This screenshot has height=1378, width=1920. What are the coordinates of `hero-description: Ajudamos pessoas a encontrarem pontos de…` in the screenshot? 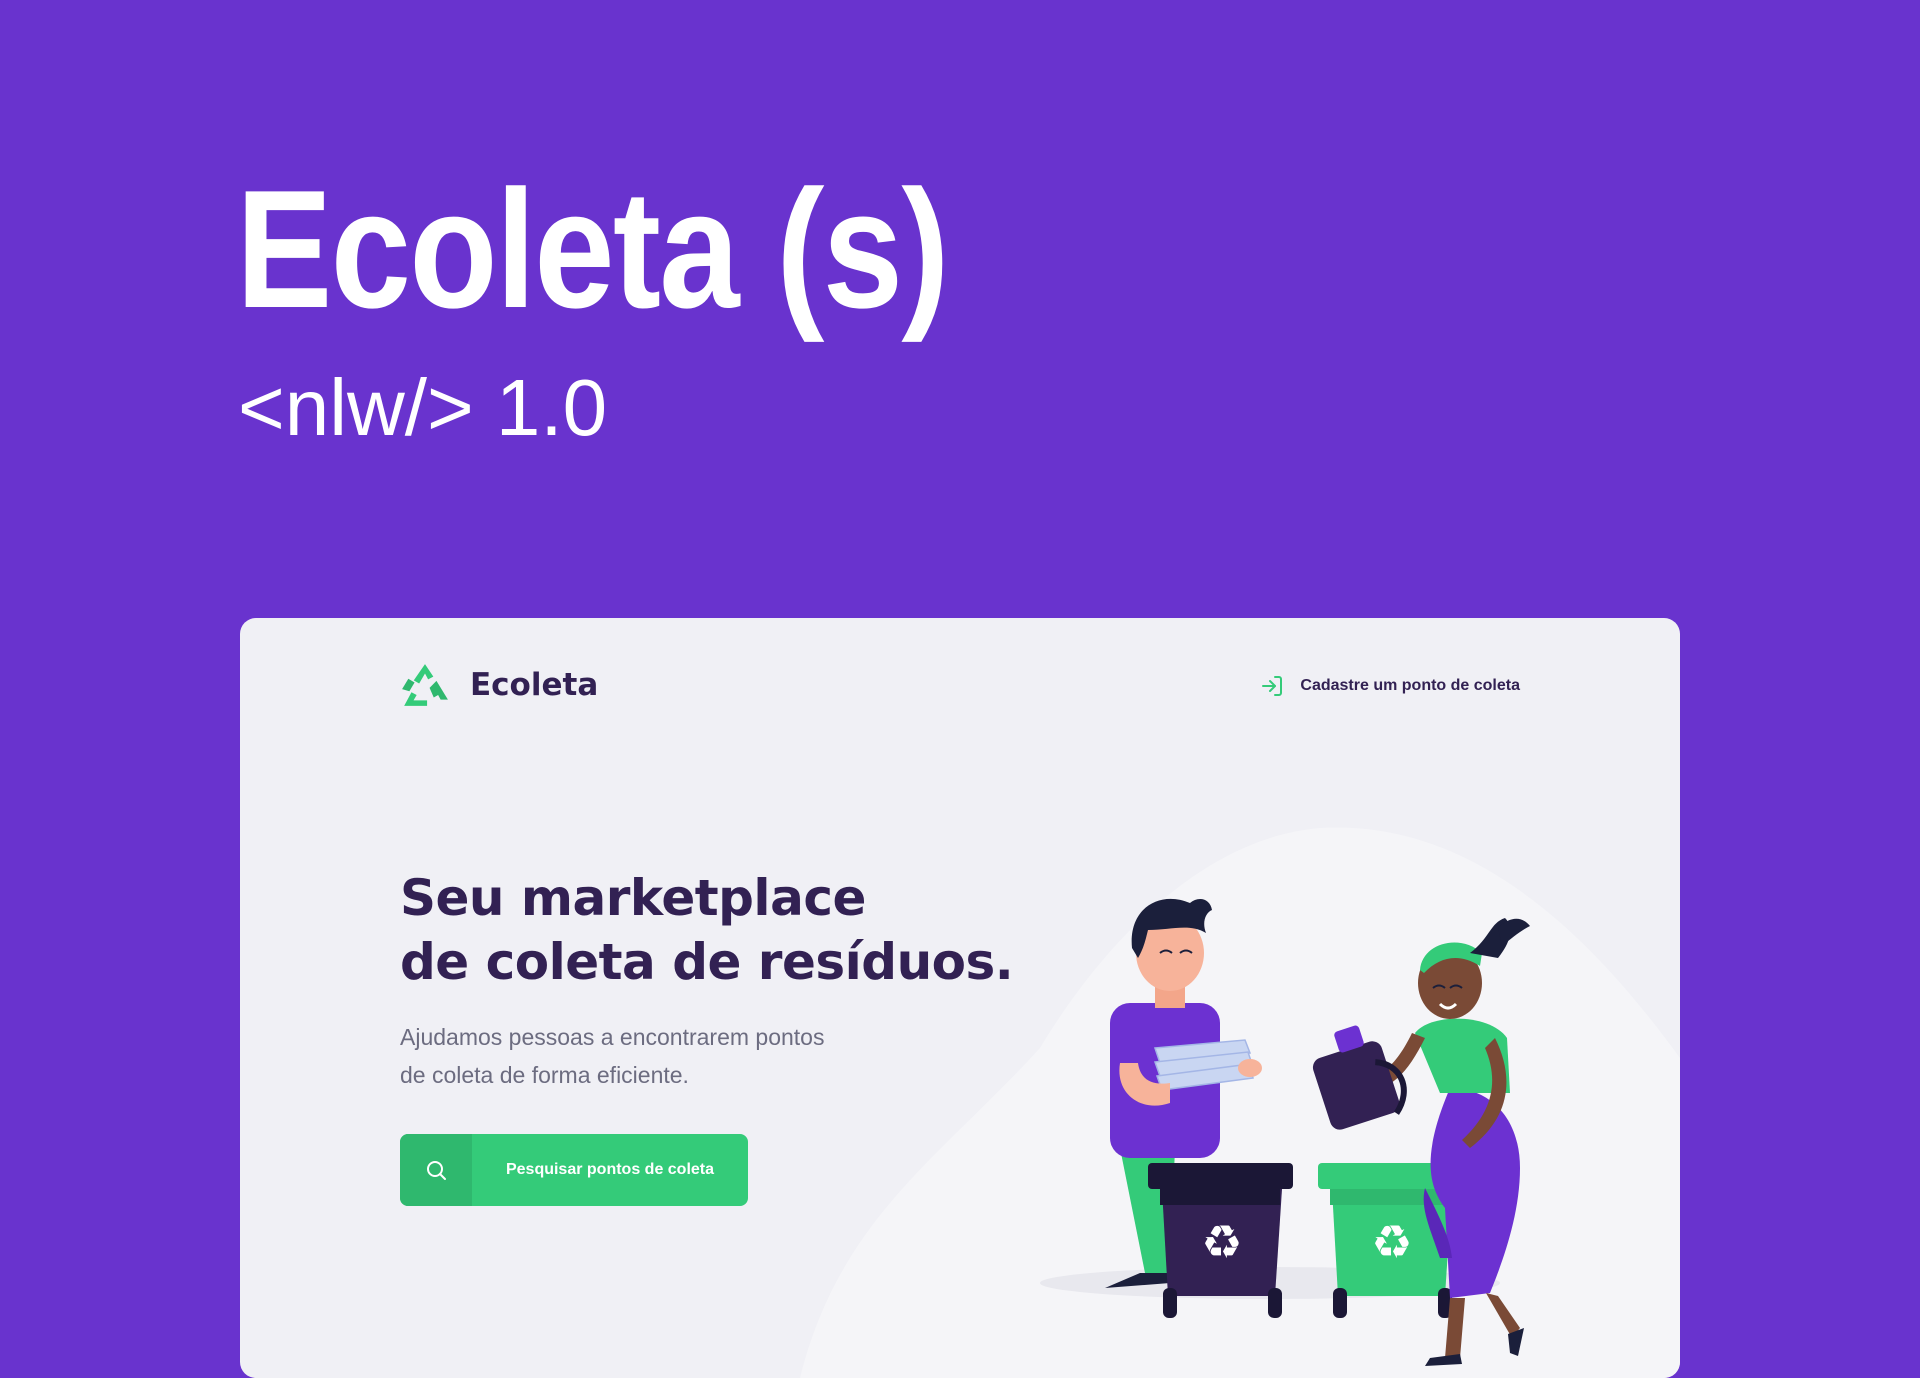 It's located at (612, 1056).